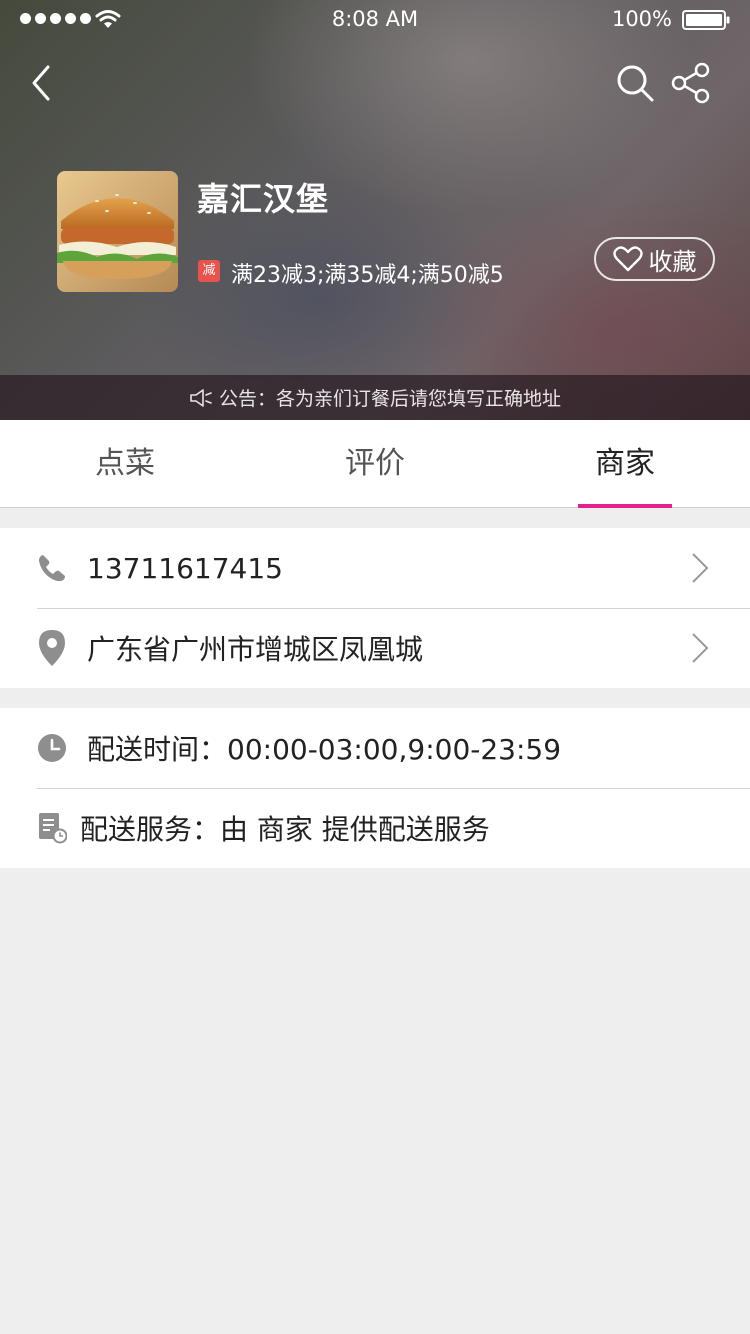 Image resolution: width=750 pixels, height=1334 pixels. Describe the element at coordinates (672, 261) in the screenshot. I see `favorite-label: 收藏` at that location.